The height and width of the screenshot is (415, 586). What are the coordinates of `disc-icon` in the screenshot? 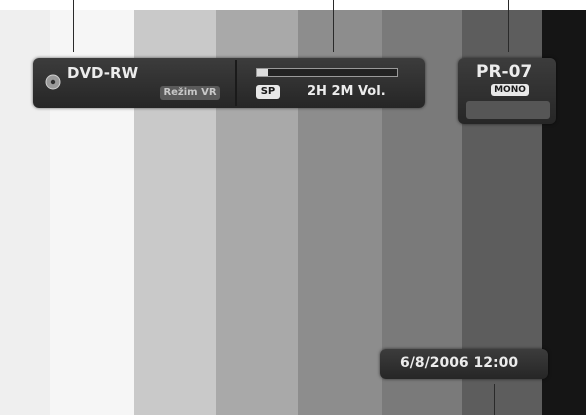 It's located at (53, 82).